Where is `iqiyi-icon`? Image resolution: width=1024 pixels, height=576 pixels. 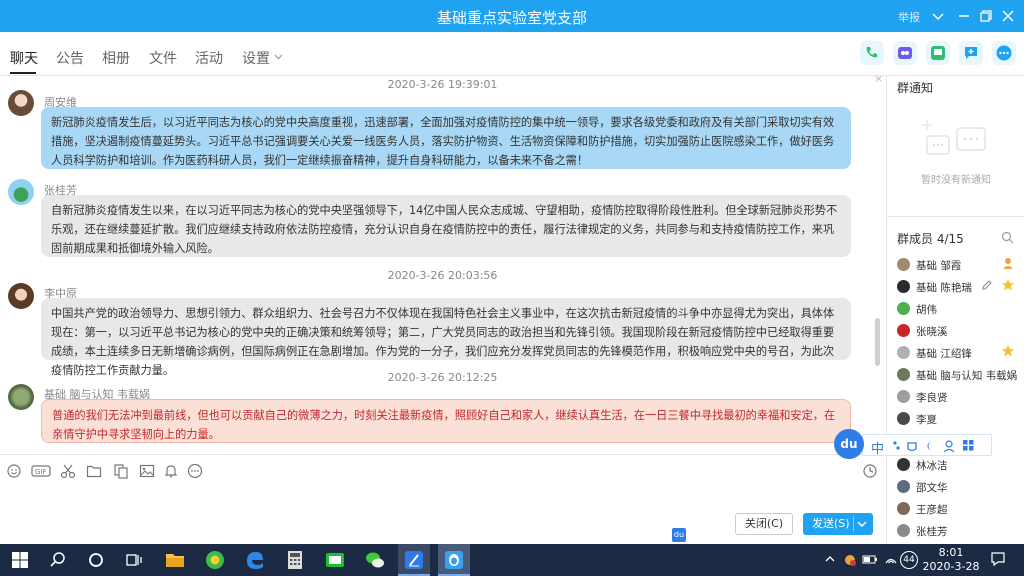 iqiyi-icon is located at coordinates (335, 560).